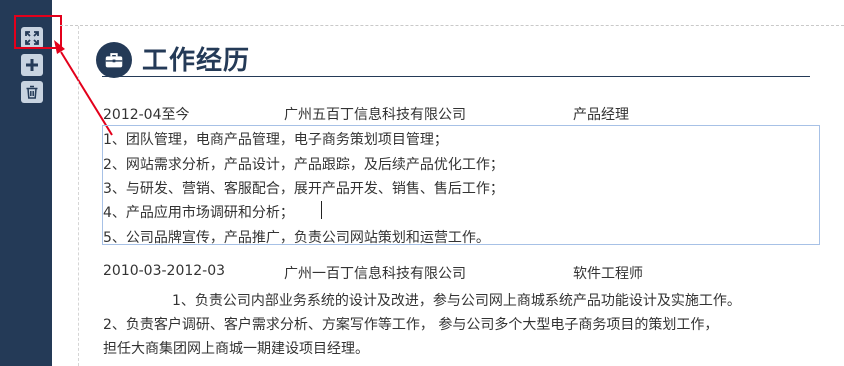 Image resolution: width=844 pixels, height=366 pixels. I want to click on section-badge, so click(114, 60).